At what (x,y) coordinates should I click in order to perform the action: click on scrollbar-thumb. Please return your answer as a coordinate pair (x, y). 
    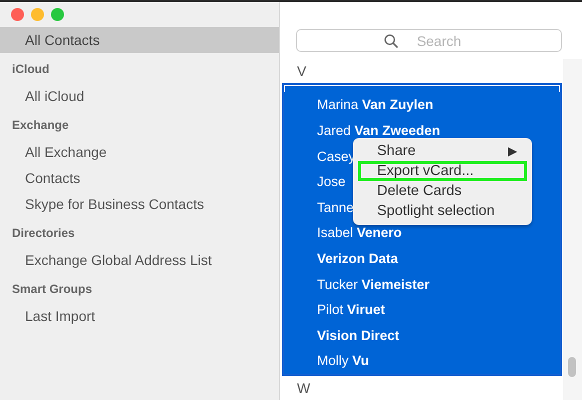
    Looking at the image, I should click on (572, 367).